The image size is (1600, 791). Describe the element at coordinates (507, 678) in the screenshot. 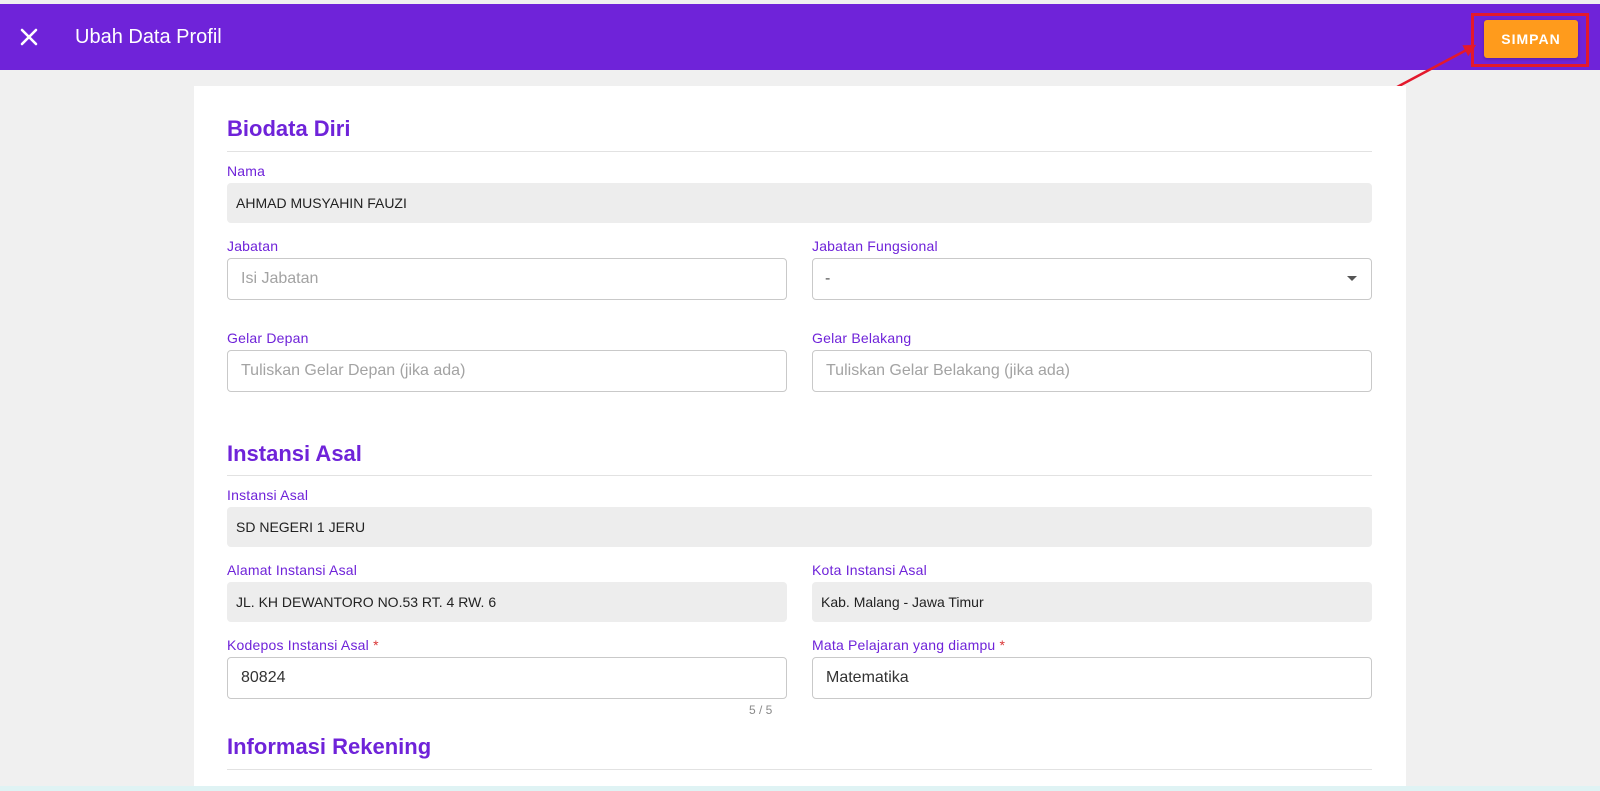

I see `kodepos-input` at that location.